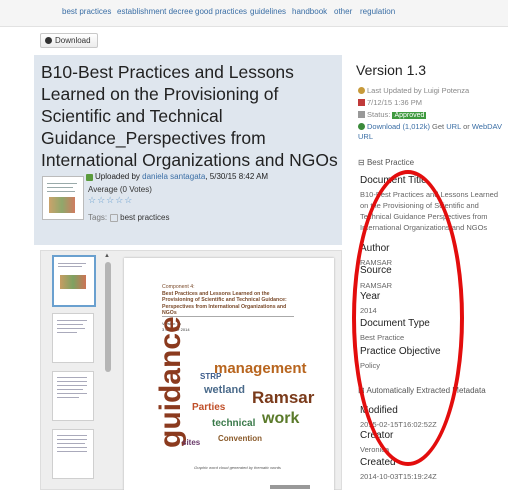  Describe the element at coordinates (234, 423) in the screenshot. I see `word-technical: technical` at that location.